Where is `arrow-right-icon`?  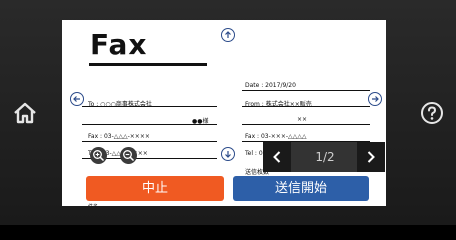
arrow-right-icon is located at coordinates (375, 99).